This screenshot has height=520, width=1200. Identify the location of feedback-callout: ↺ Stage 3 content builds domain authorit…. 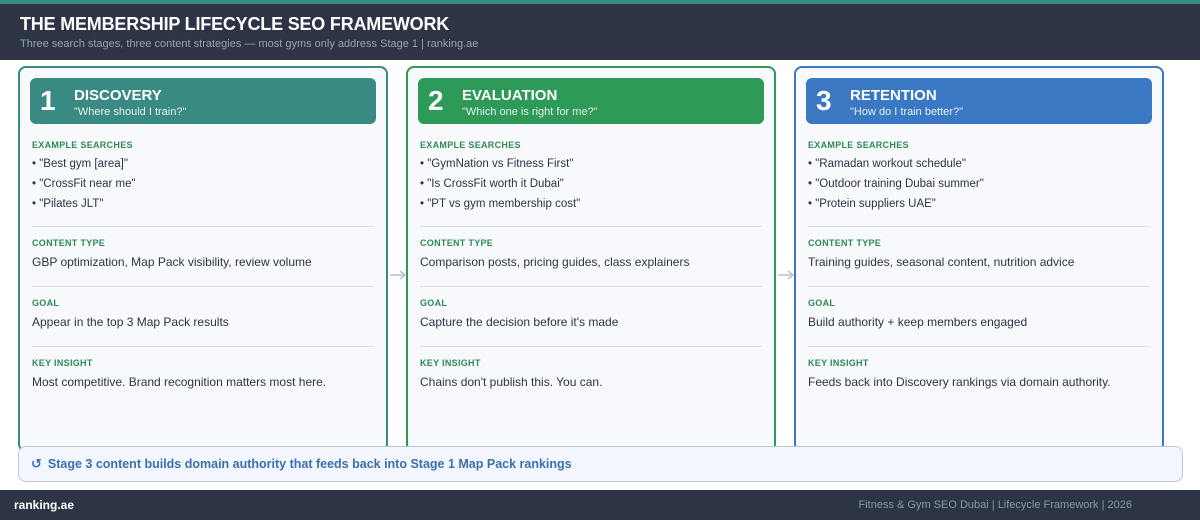
(600, 464).